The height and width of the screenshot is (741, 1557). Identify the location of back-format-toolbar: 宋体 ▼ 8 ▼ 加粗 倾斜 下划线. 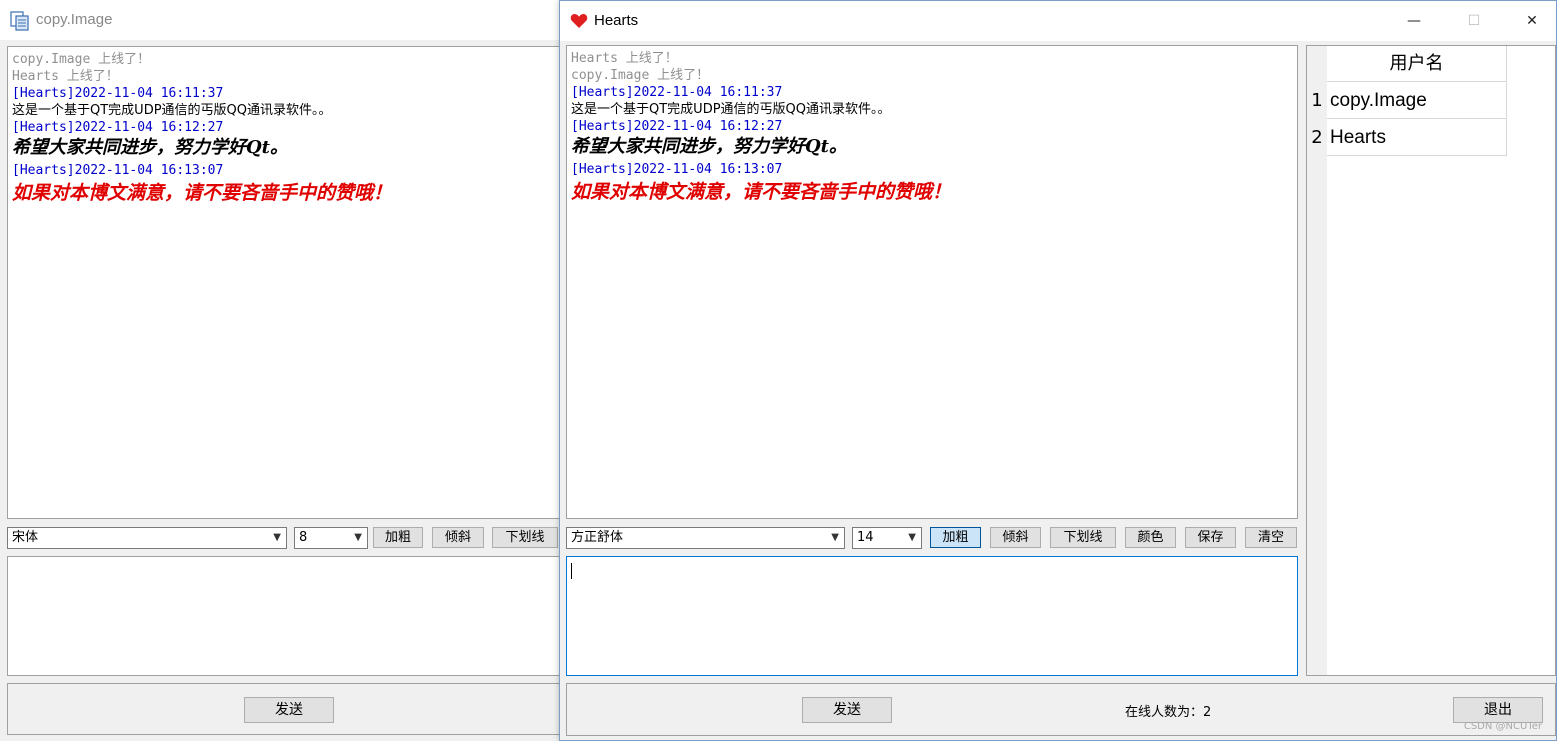
(283, 539).